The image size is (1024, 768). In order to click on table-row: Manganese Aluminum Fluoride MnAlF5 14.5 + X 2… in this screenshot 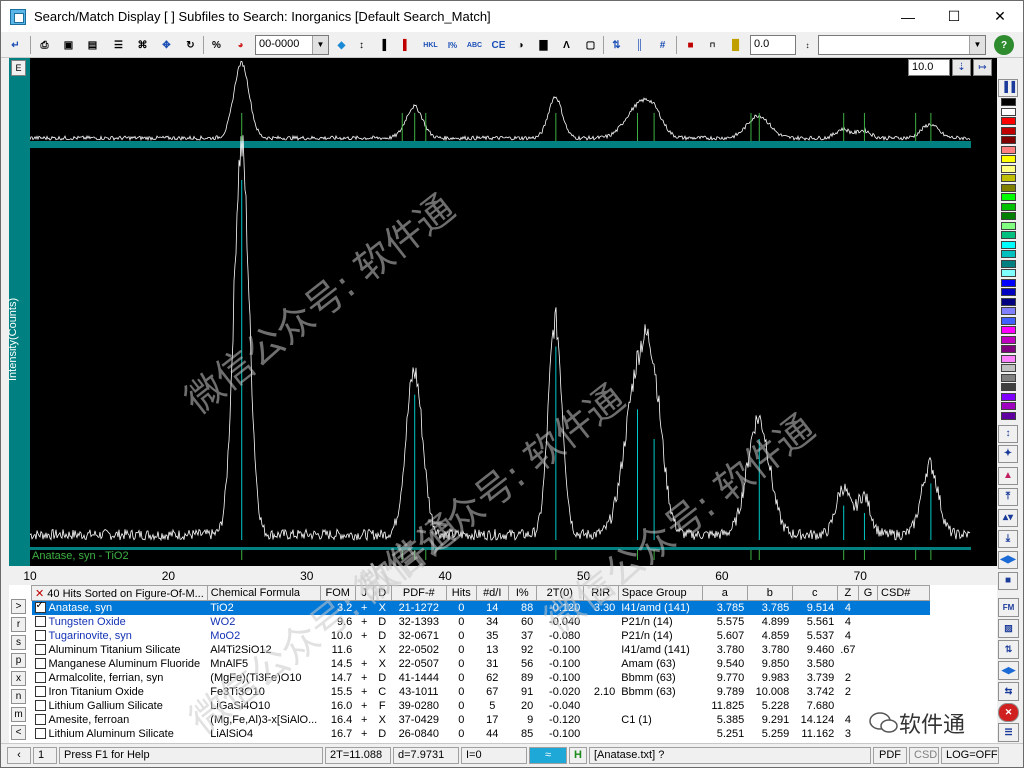, I will do `click(481, 664)`.